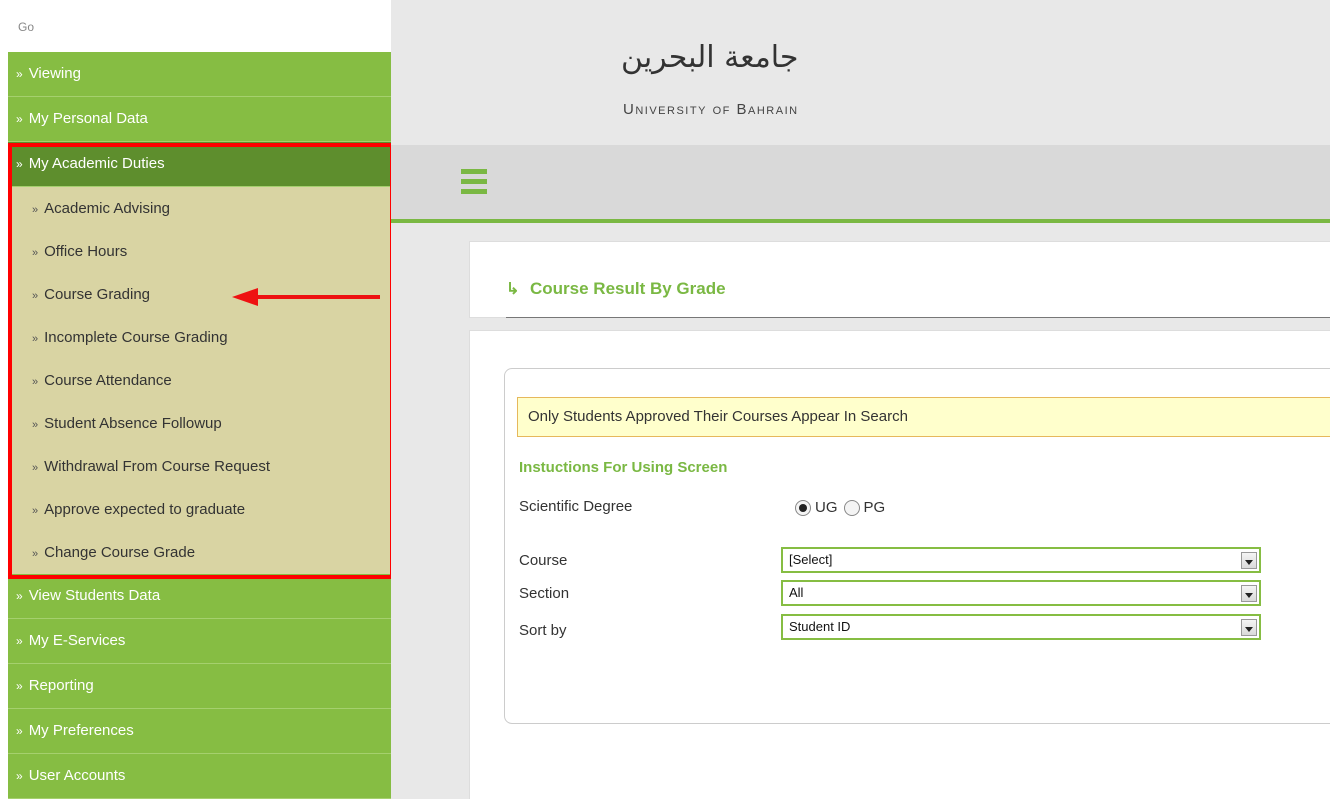 This screenshot has width=1330, height=799. What do you see at coordinates (576, 506) in the screenshot?
I see `scientific-degree-label: Scientific Degree` at bounding box center [576, 506].